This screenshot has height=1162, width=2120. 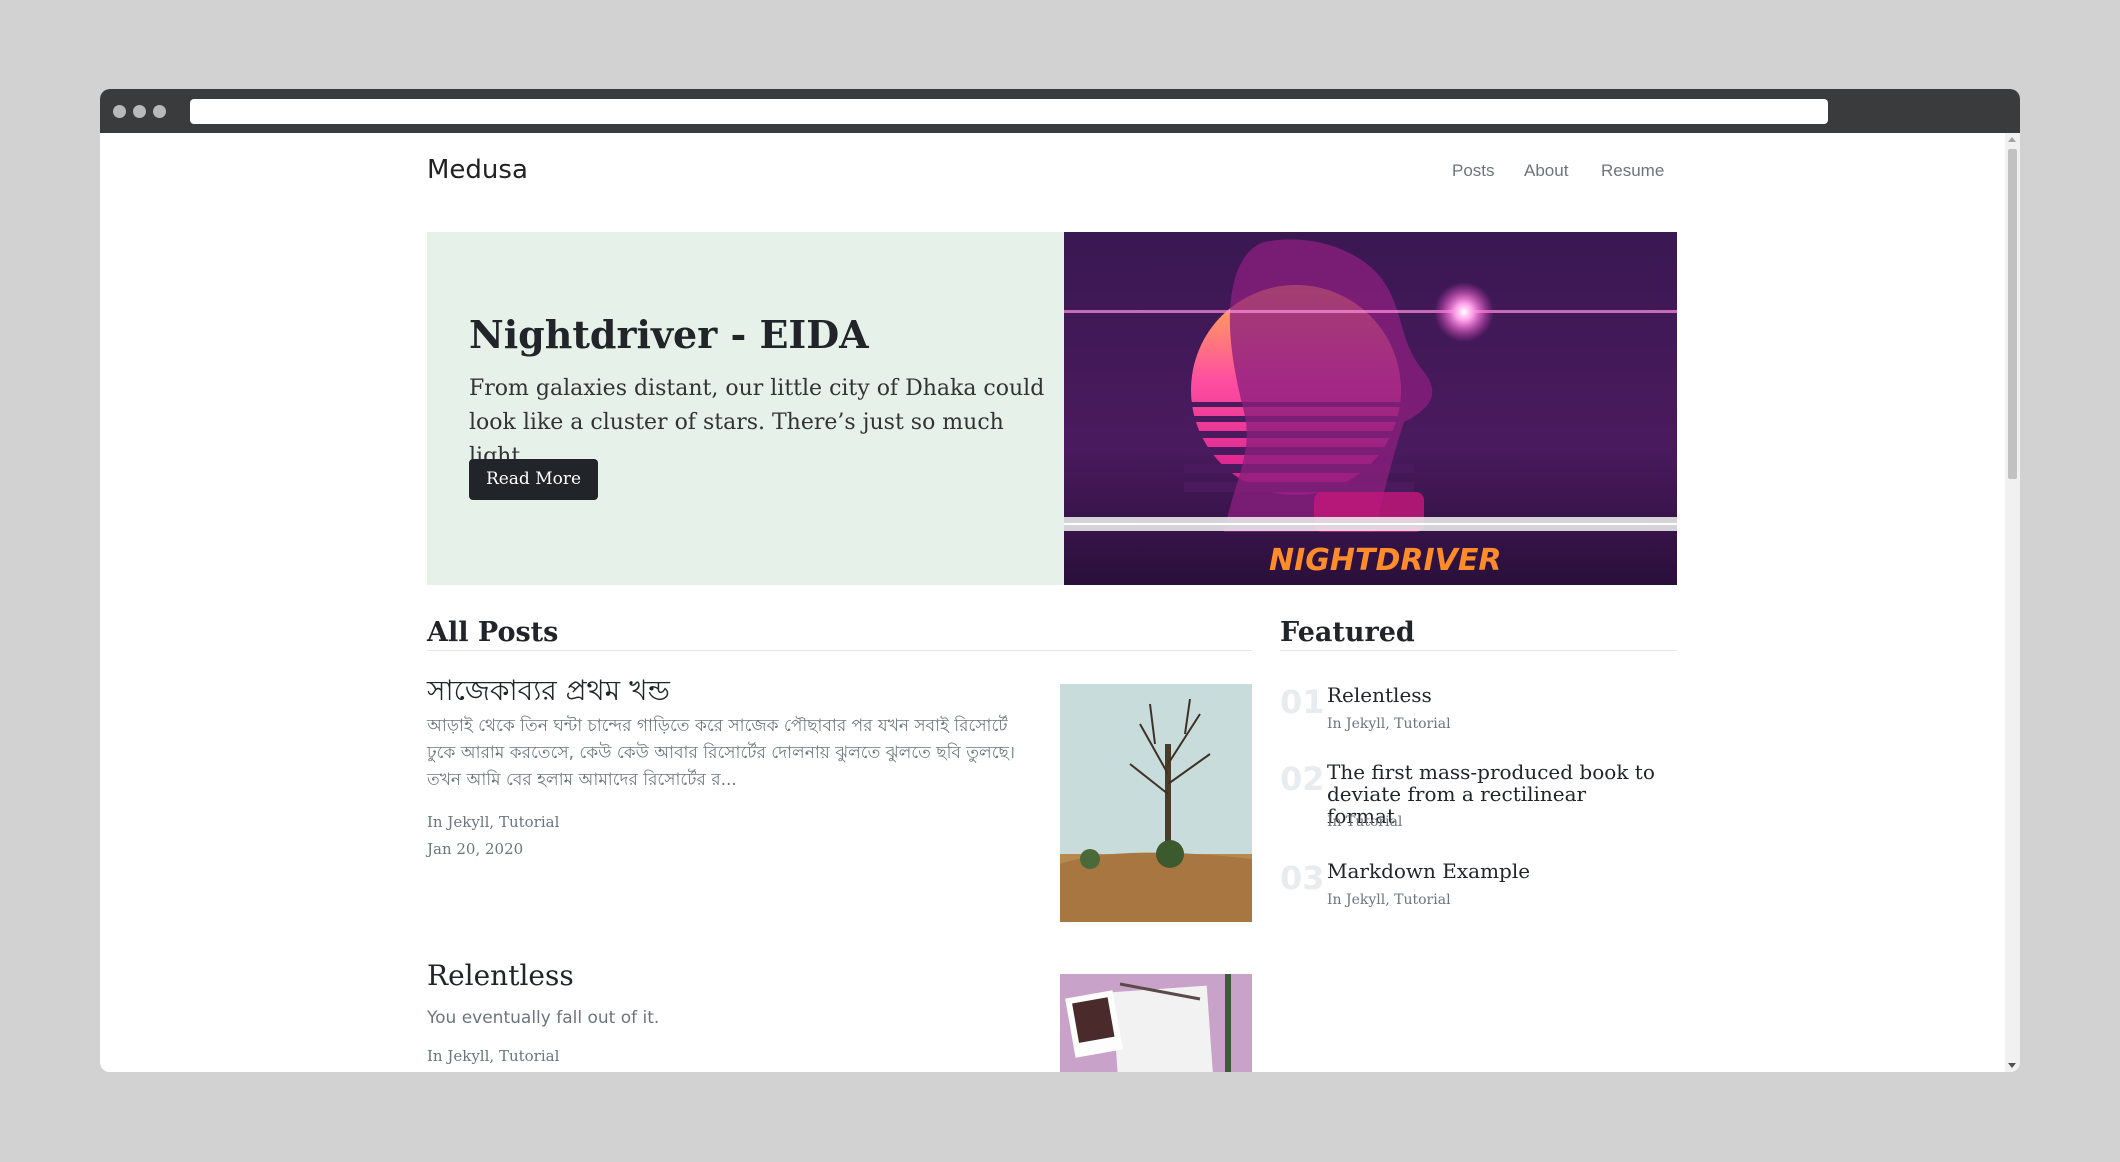 What do you see at coordinates (543, 1018) in the screenshot?
I see `post-excerpt: You eventually fall out of it.` at bounding box center [543, 1018].